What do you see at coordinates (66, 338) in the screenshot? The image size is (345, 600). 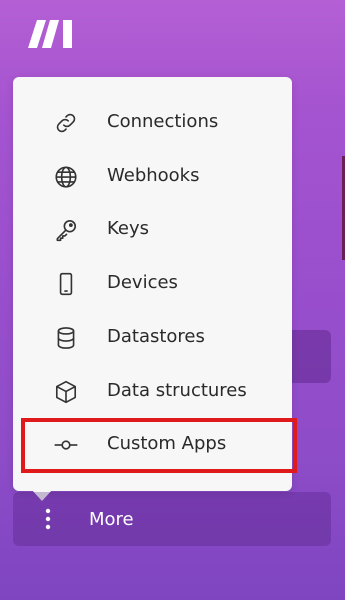 I see `database-icon` at bounding box center [66, 338].